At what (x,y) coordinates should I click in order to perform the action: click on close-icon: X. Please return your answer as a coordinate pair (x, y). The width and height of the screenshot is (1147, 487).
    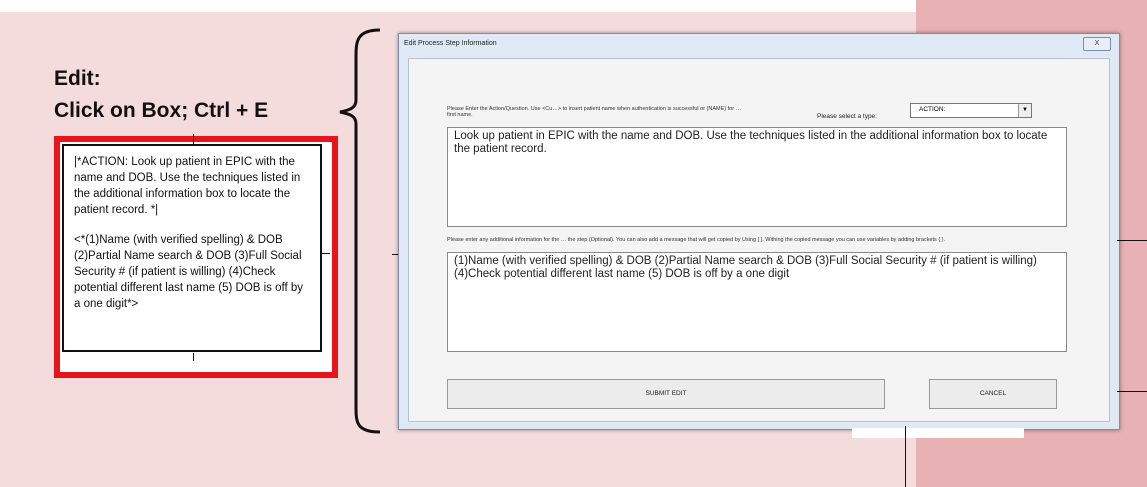
    Looking at the image, I should click on (1097, 43).